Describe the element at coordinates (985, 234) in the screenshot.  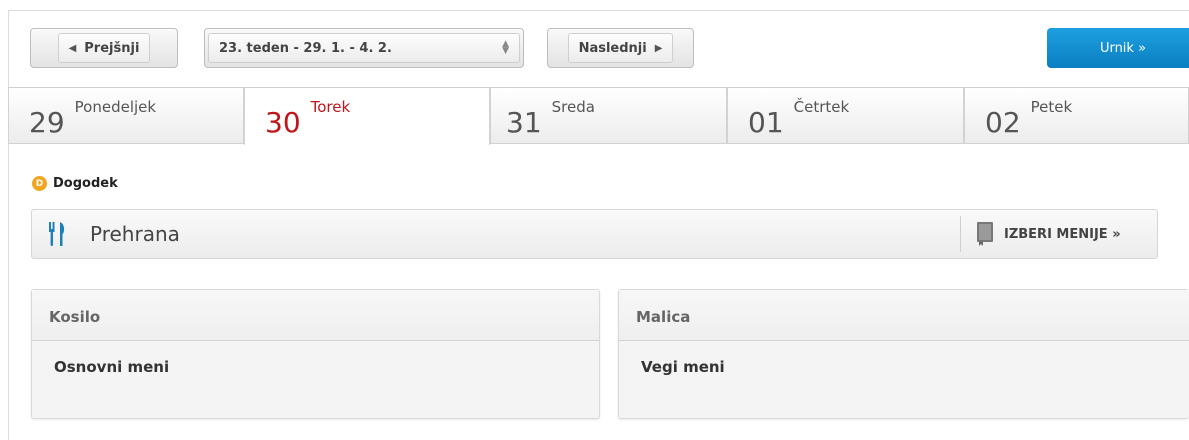
I see `menu-book-icon` at that location.